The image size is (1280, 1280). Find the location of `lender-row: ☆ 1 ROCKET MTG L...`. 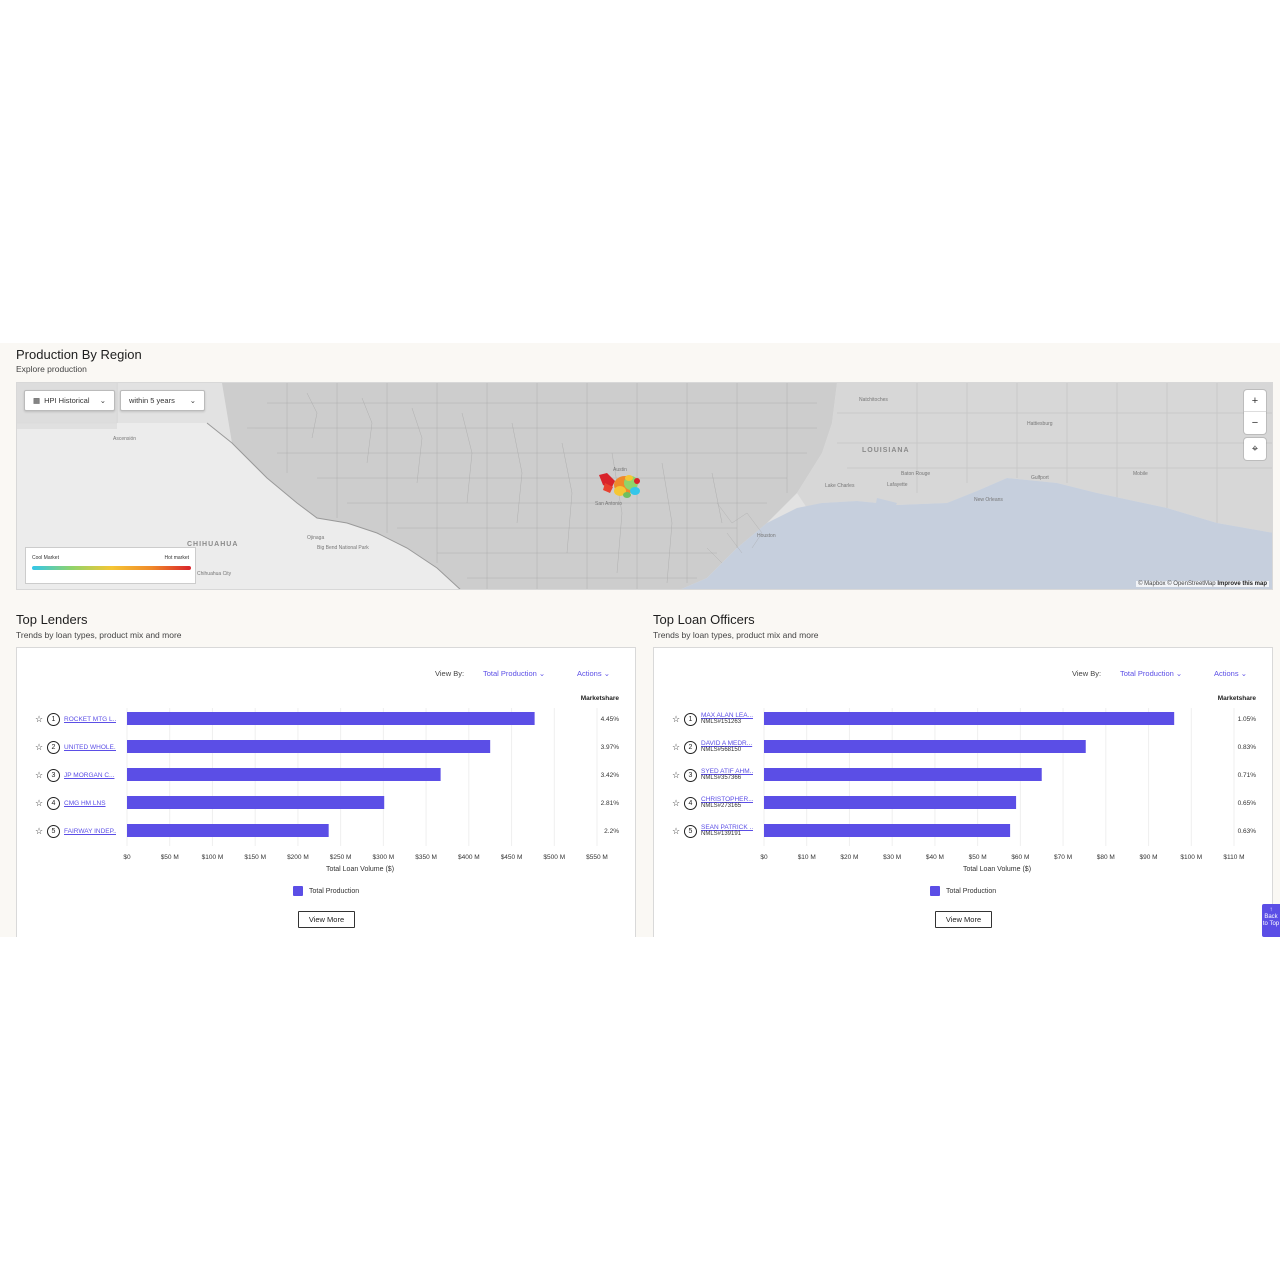

lender-row: ☆ 1 ROCKET MTG L... is located at coordinates (75, 719).